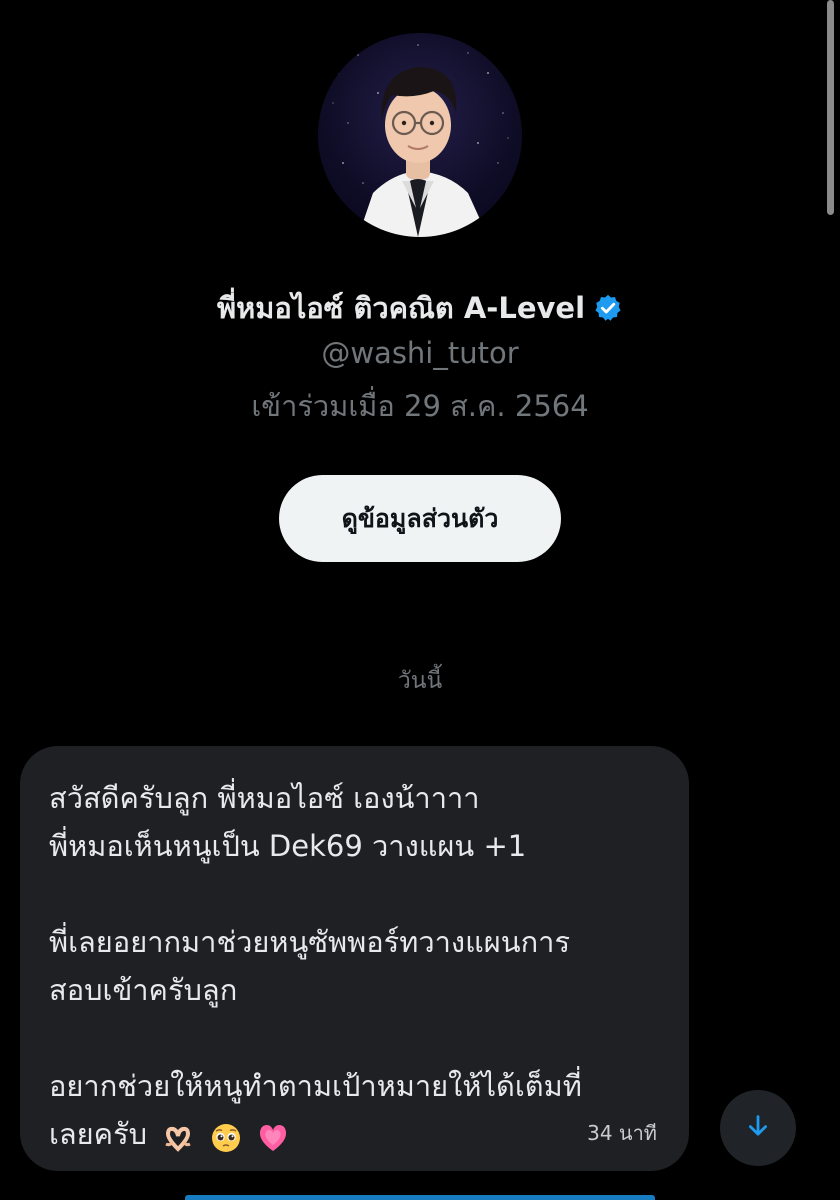  What do you see at coordinates (288, 846) in the screenshot?
I see `message-line: พี่หมอเห็นหนูเป็น Dek69 วางแผน +1` at bounding box center [288, 846].